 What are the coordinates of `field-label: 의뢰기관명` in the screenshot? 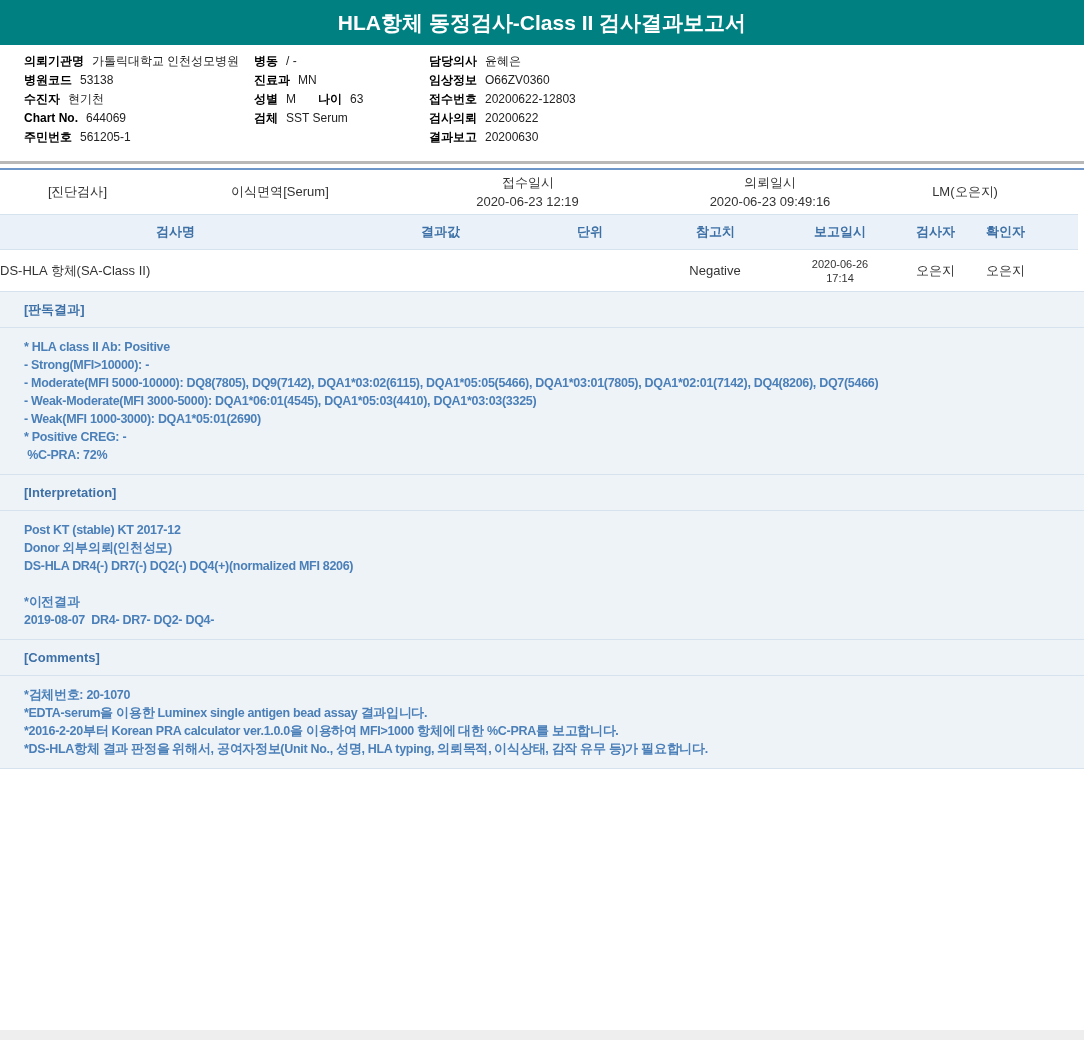 It's located at (54, 61).